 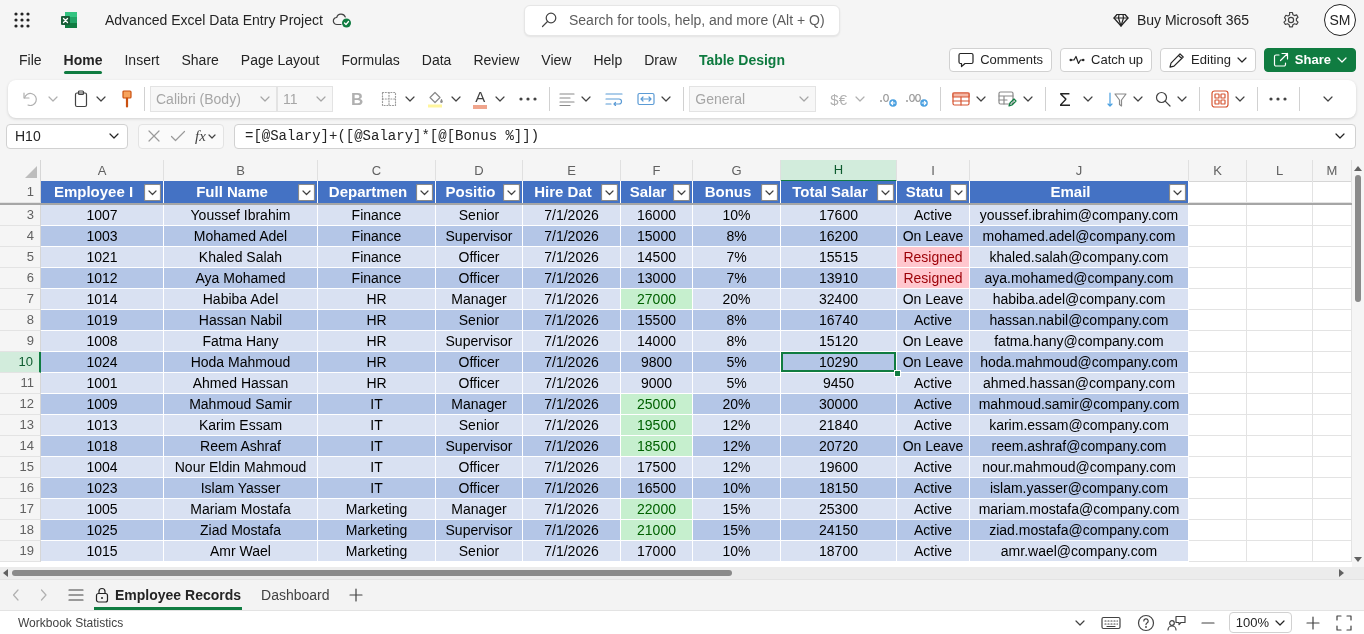 What do you see at coordinates (1309, 60) in the screenshot?
I see `share-button: Share` at bounding box center [1309, 60].